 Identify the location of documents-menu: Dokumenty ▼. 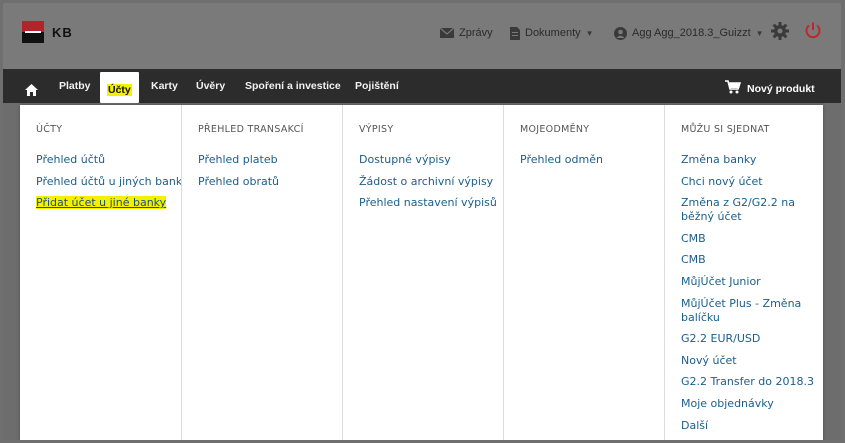
(552, 33).